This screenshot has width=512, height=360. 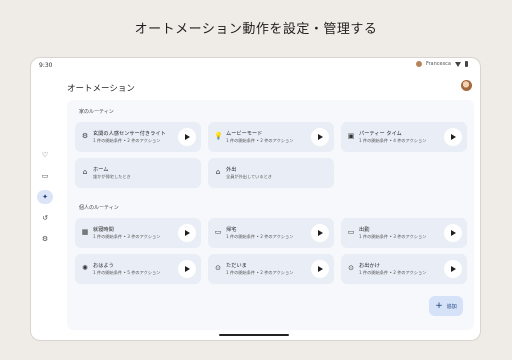 What do you see at coordinates (380, 134) in the screenshot?
I see `routine-title: パーティー タイム` at bounding box center [380, 134].